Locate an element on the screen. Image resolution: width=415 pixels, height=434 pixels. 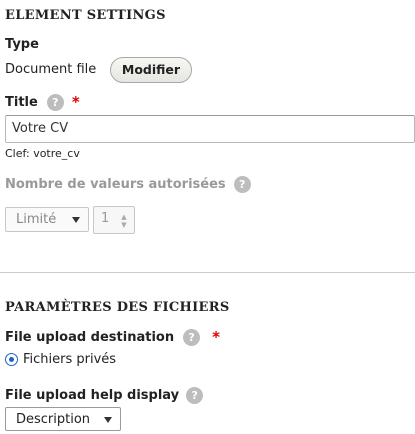
title-label-row: Title ? * is located at coordinates (42, 102).